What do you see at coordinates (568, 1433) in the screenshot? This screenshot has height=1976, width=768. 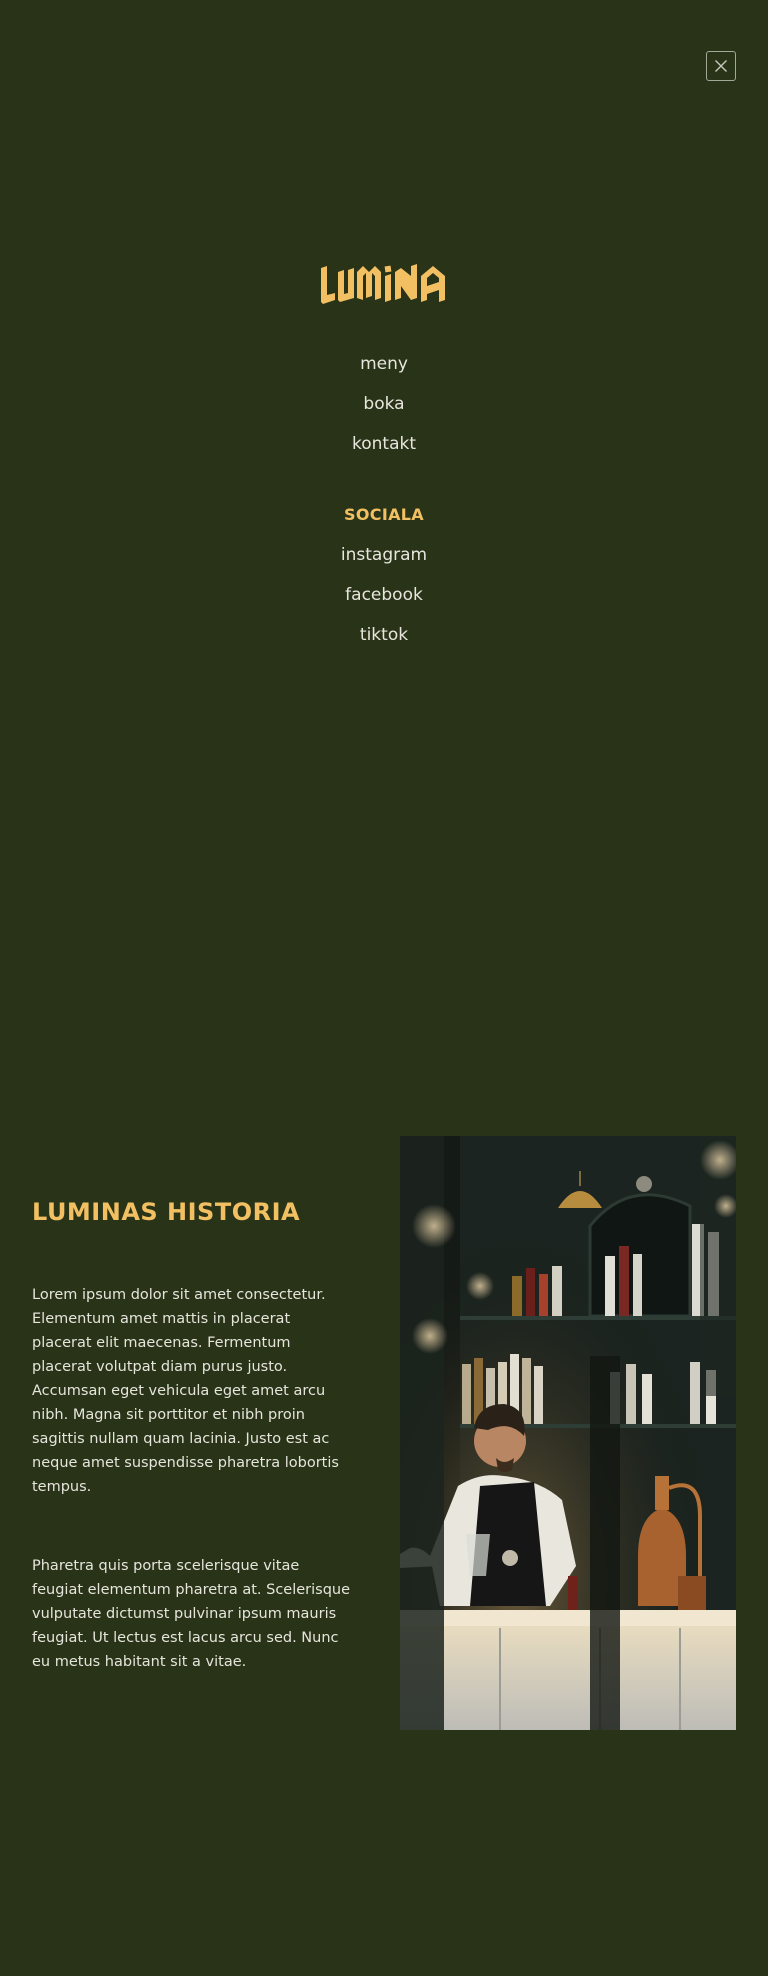 I see `bartender-photo` at bounding box center [568, 1433].